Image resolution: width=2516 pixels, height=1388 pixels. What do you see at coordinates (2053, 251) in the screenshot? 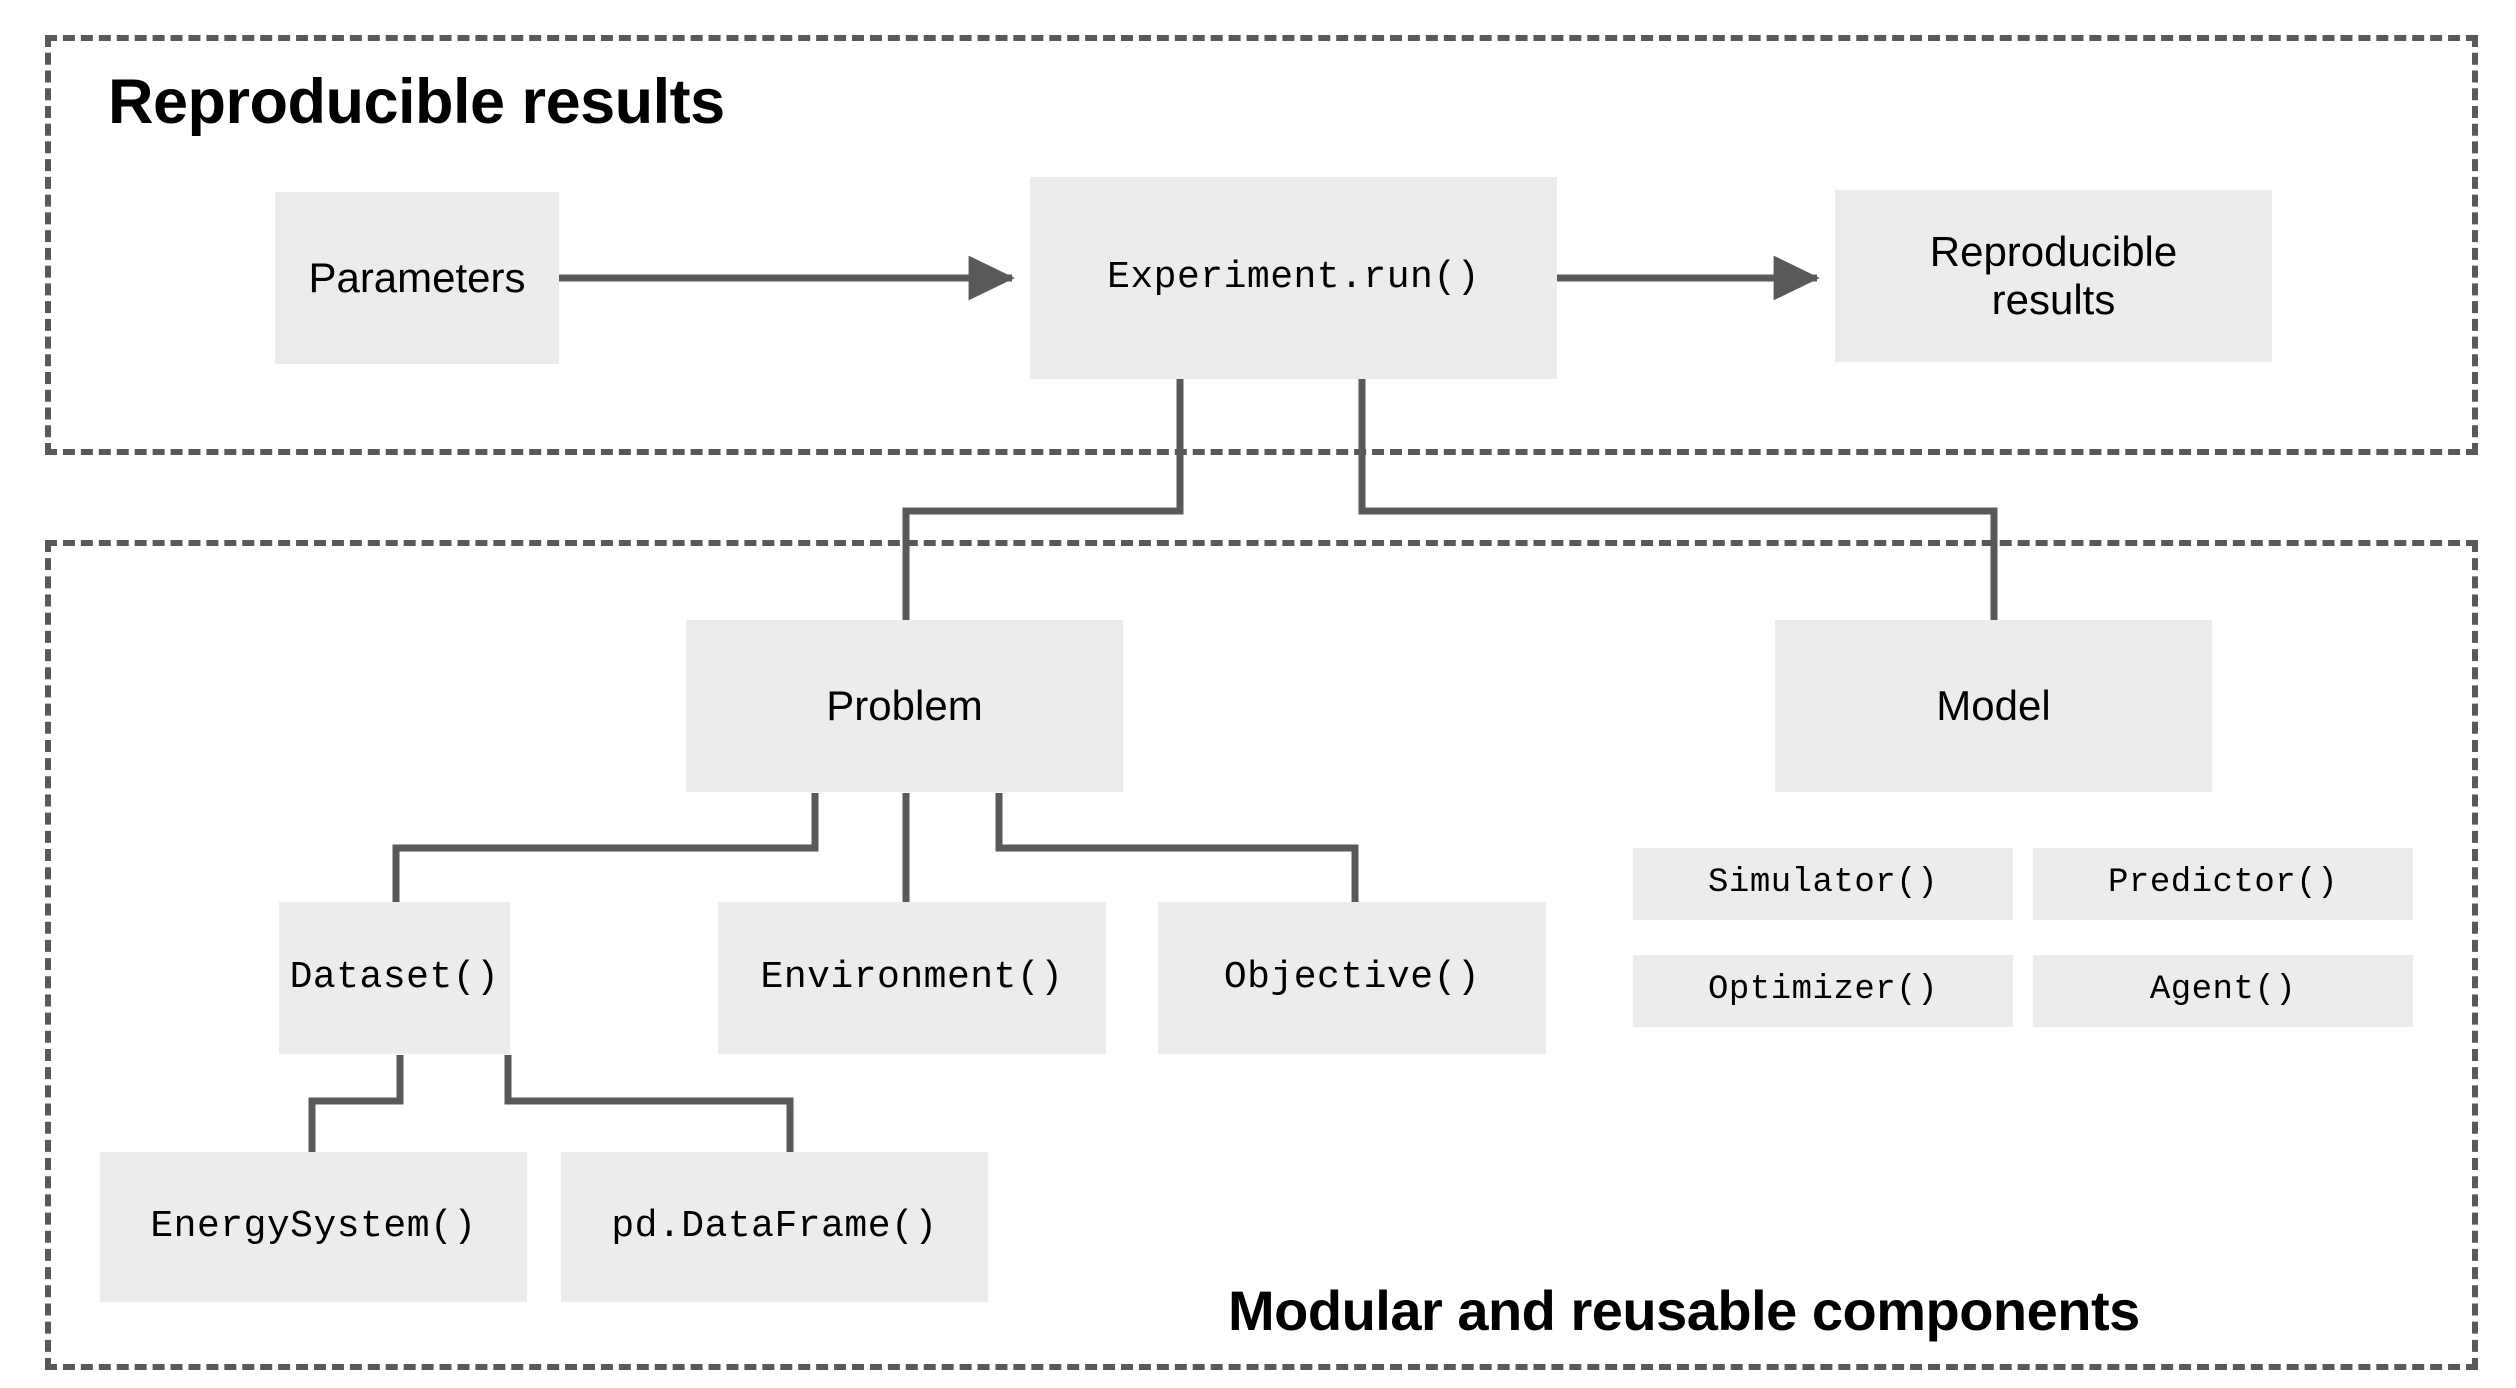
I see `node-reproducible-results-line1: Reproducible` at bounding box center [2053, 251].